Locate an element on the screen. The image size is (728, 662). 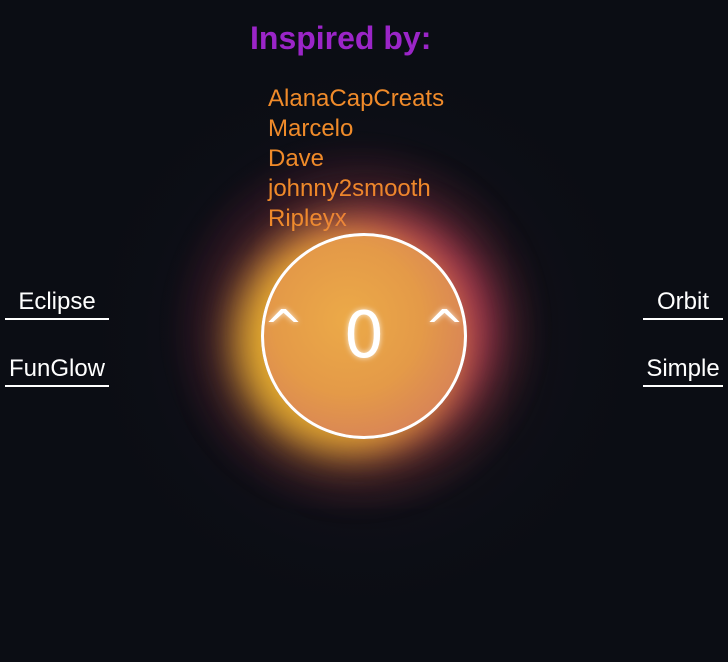
simple-link: Simple is located at coordinates (683, 371).